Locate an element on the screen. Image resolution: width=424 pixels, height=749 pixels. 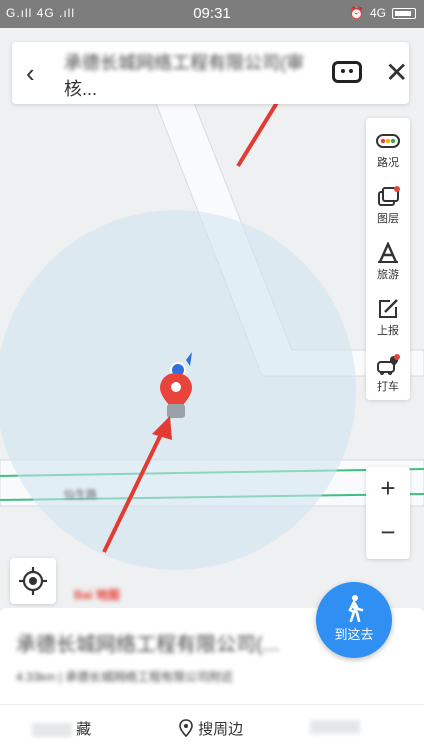
travel-icon is located at coordinates (388, 252).